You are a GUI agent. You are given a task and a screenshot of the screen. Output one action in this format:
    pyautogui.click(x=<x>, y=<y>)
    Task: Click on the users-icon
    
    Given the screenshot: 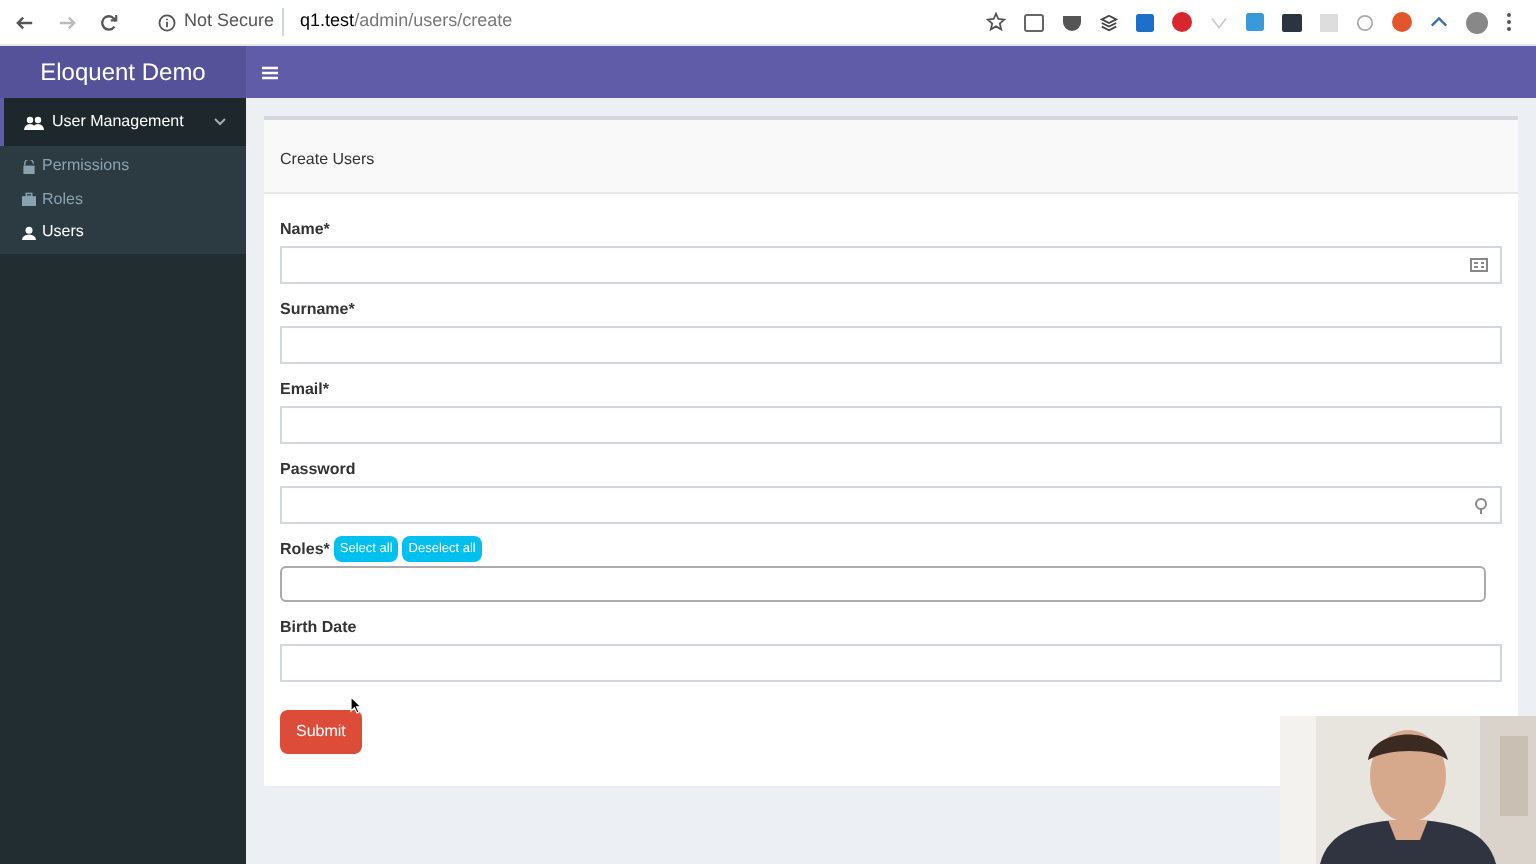 What is the action you would take?
    pyautogui.click(x=34, y=122)
    